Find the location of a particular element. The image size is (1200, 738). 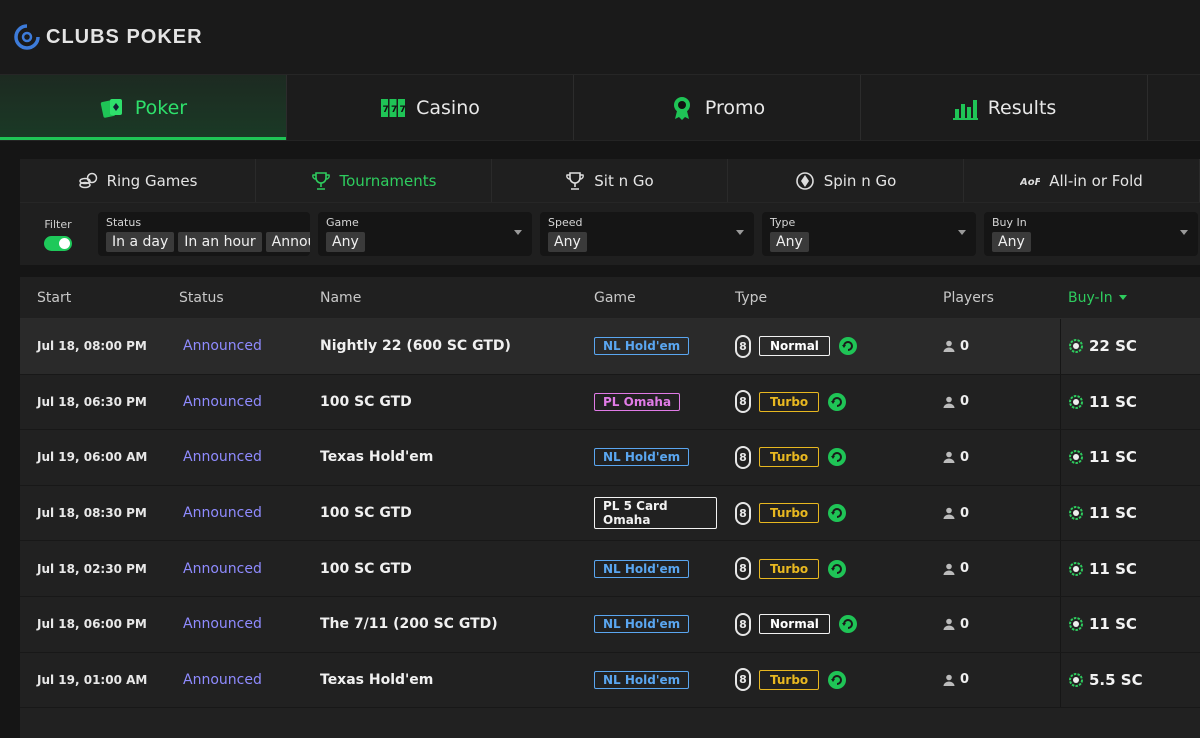

tab-promo-label: Promo is located at coordinates (735, 107).